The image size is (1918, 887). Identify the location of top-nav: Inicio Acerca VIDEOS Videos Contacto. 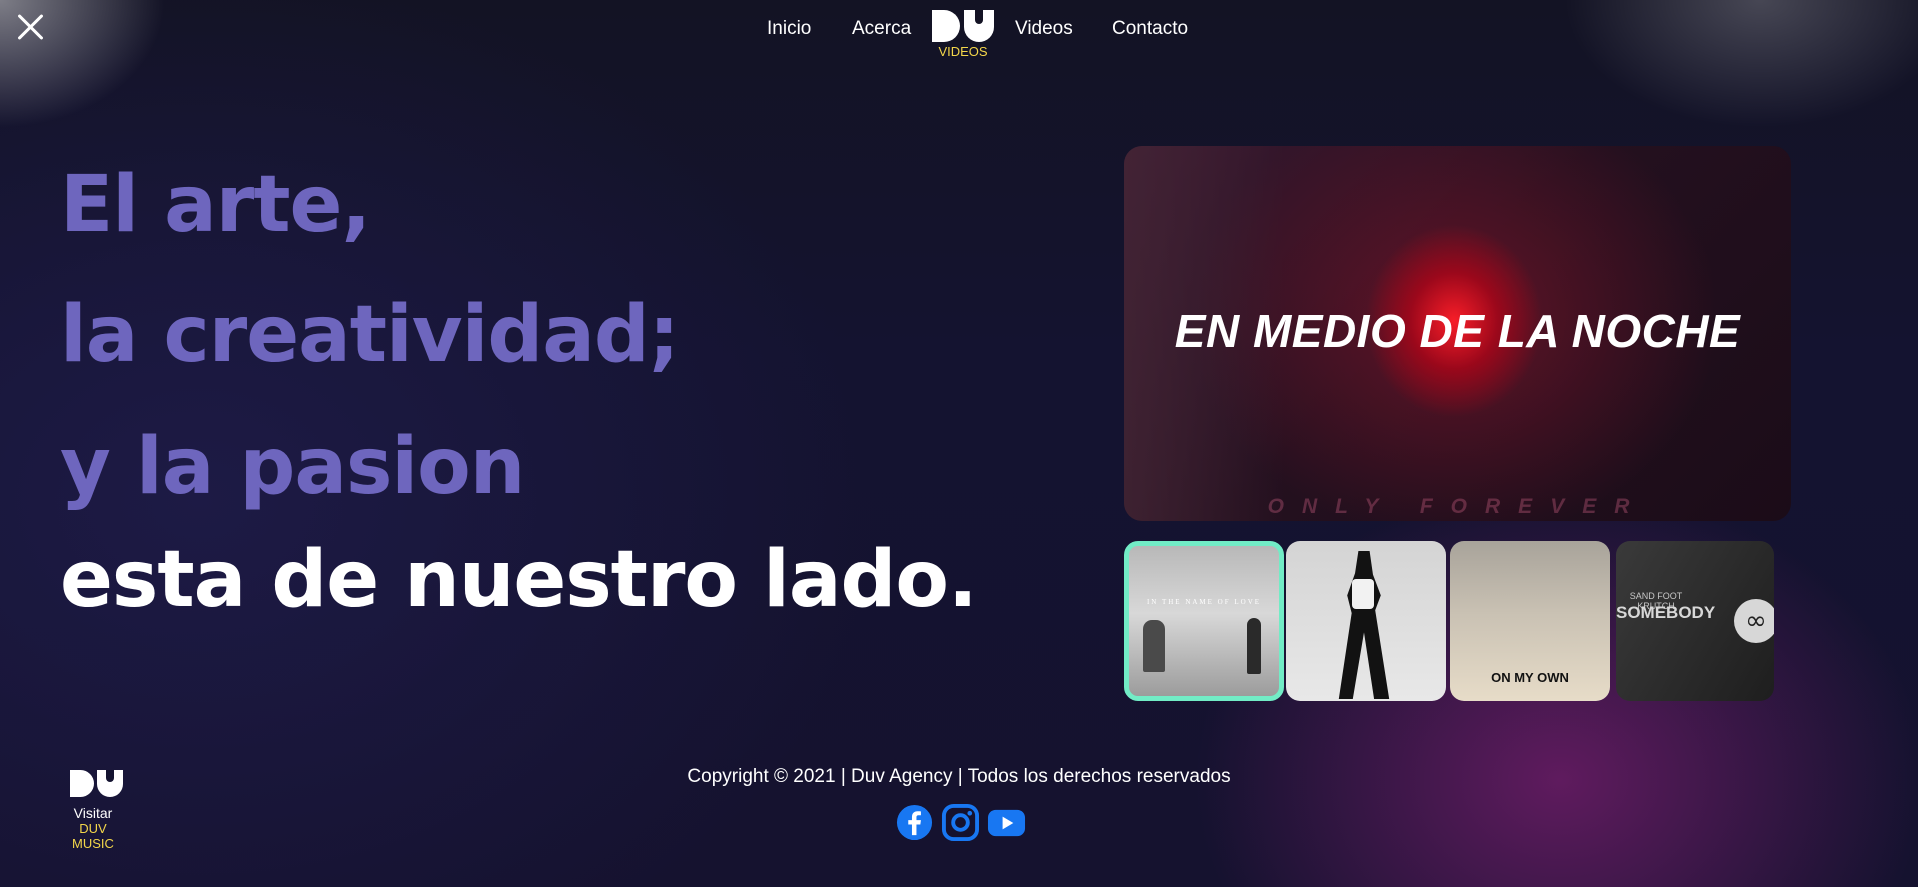
(959, 35).